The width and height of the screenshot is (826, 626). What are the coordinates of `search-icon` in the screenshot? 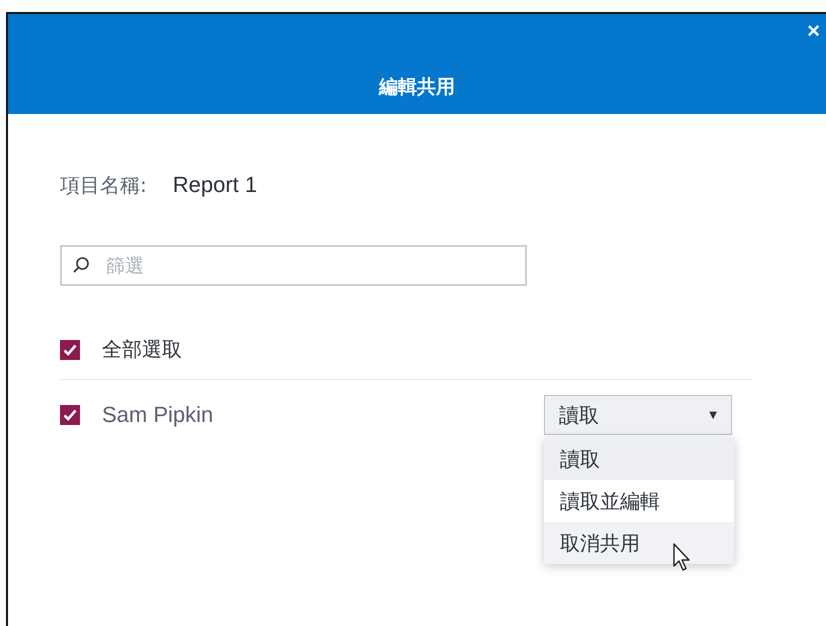 It's located at (81, 265).